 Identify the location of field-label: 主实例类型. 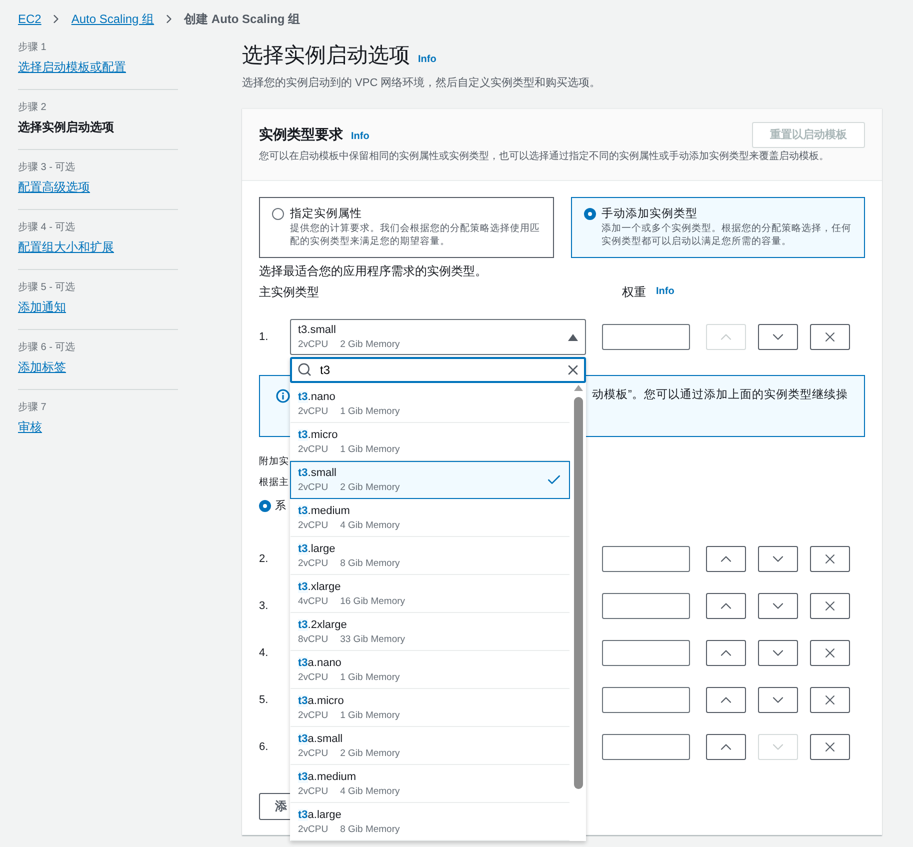
(289, 292).